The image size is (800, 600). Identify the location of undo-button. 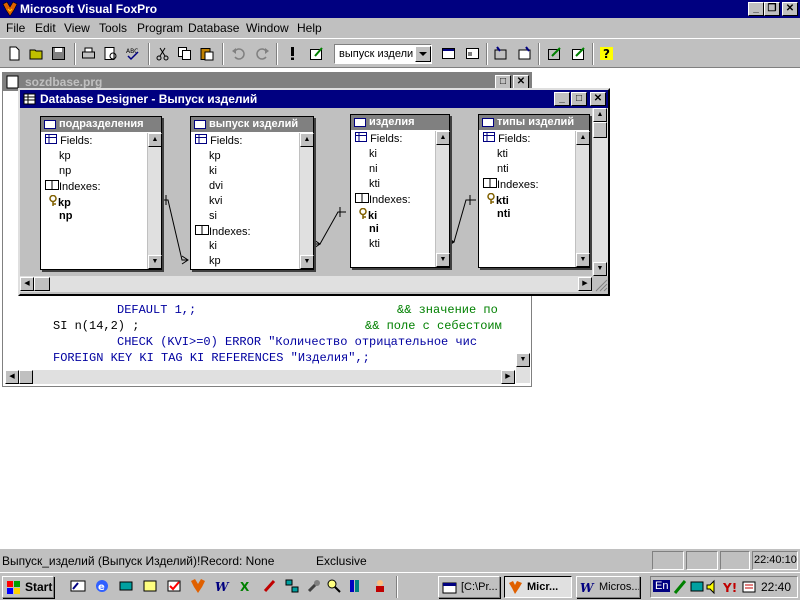
(239, 54).